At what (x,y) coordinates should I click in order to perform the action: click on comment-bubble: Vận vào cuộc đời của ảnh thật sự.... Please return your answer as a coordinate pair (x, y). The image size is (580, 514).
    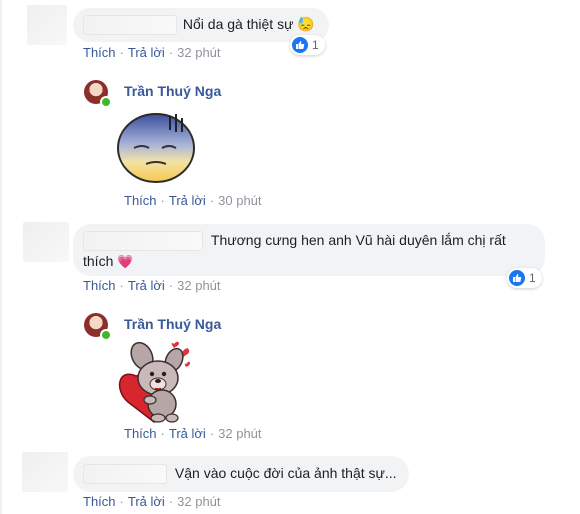
    Looking at the image, I should click on (241, 474).